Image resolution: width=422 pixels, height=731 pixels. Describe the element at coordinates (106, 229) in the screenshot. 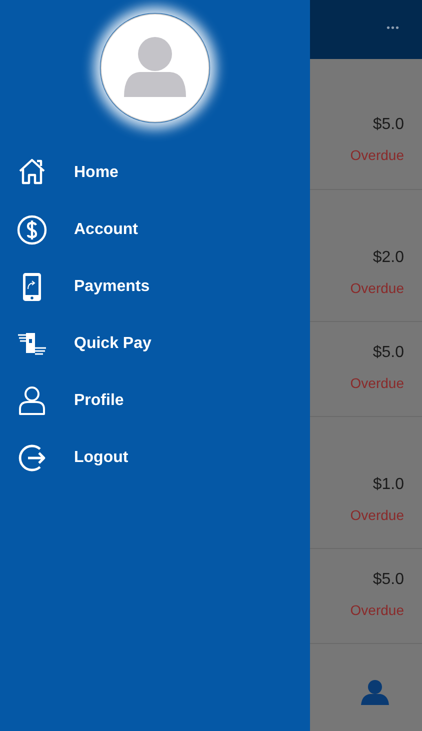

I see `menu-item: Account` at that location.